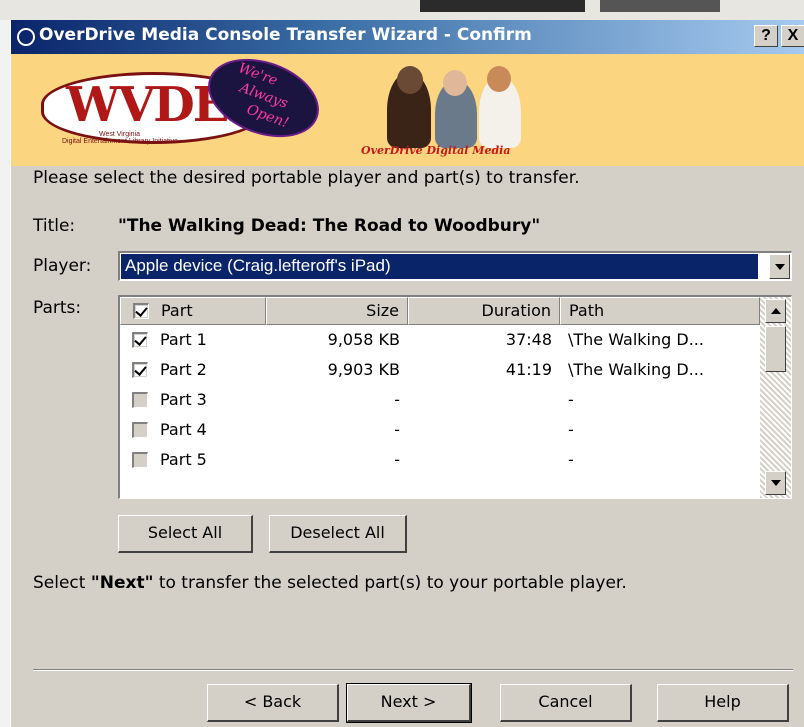  What do you see at coordinates (402, 10) in the screenshot?
I see `background-window-strip` at bounding box center [402, 10].